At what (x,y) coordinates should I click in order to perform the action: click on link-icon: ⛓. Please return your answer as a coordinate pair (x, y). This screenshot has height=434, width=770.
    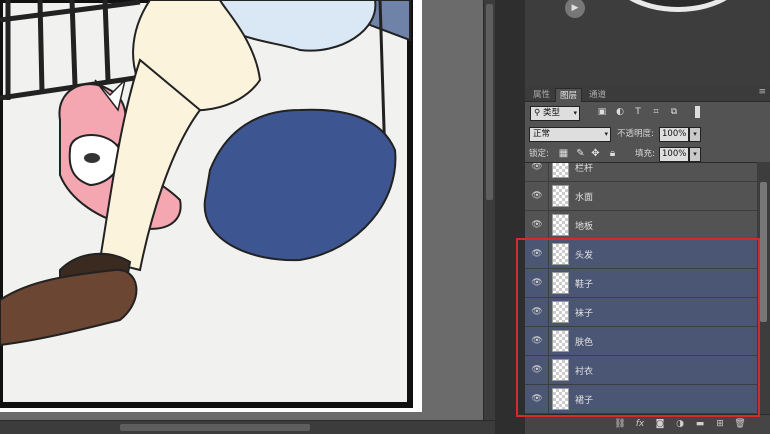
    Looking at the image, I should click on (620, 424).